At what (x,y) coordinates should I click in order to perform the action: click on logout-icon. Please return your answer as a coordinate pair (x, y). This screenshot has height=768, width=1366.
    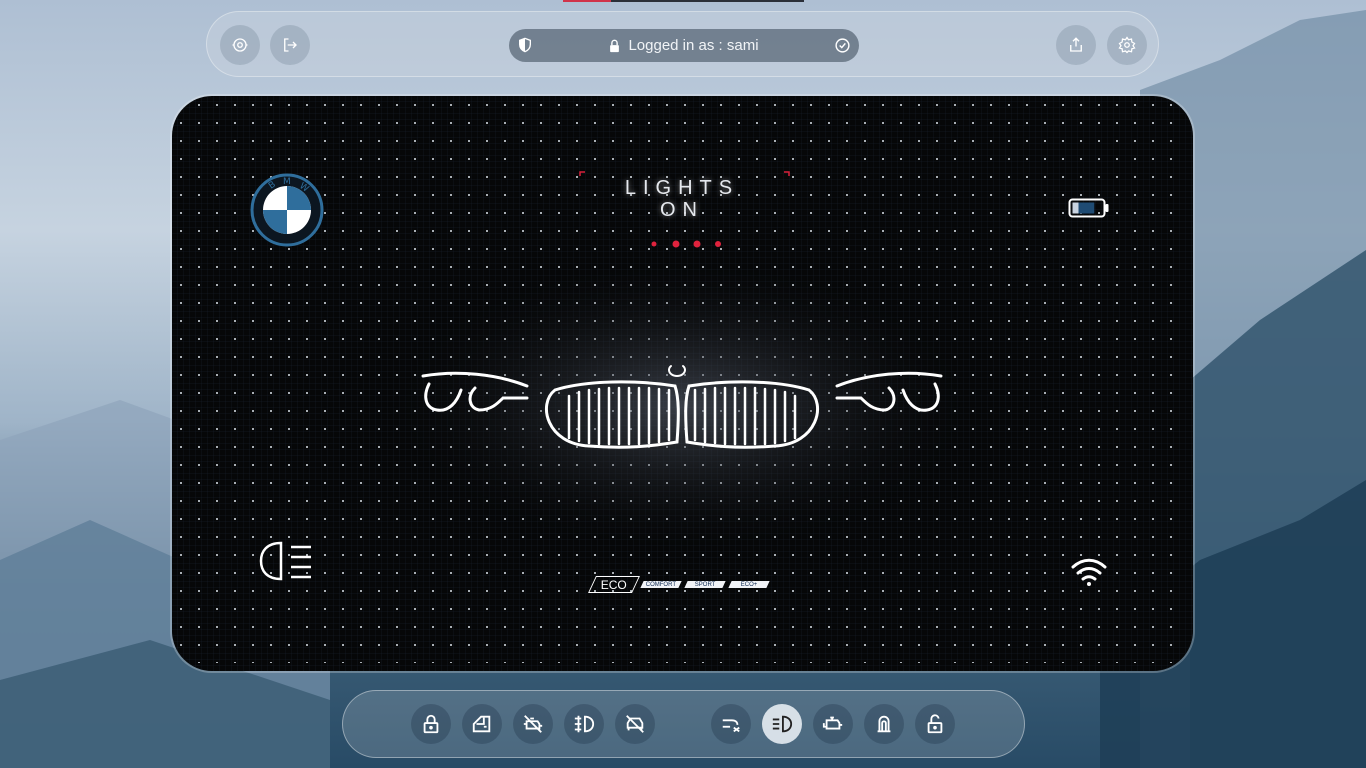
    Looking at the image, I should click on (290, 45).